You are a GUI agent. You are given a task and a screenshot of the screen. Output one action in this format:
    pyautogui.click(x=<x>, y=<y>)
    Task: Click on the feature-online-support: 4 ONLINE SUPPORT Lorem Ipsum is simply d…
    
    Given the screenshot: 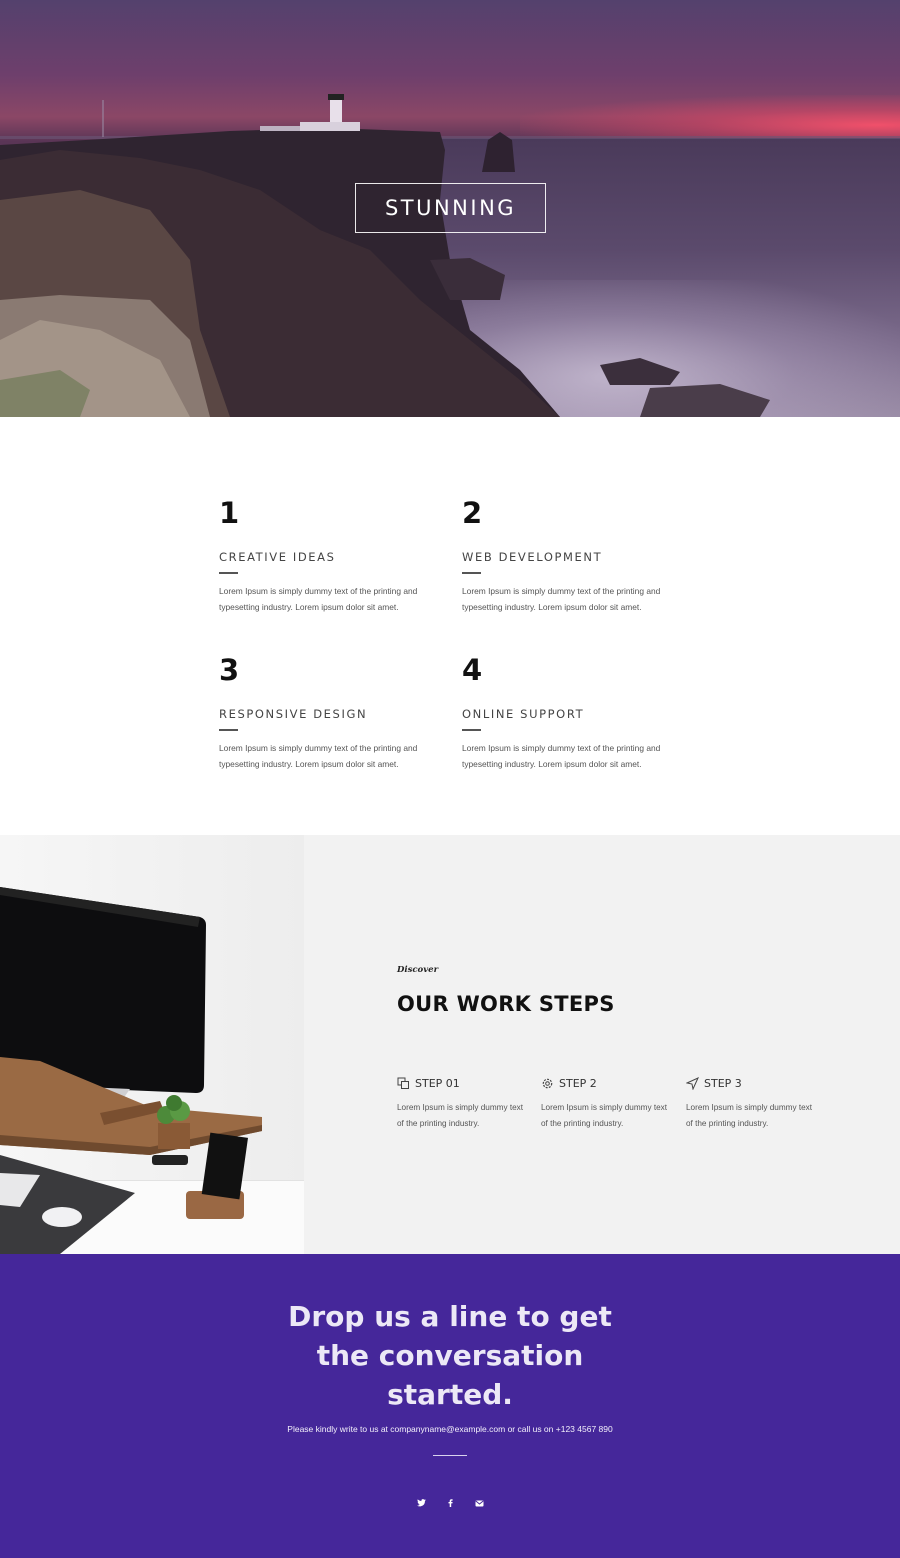 What is the action you would take?
    pyautogui.click(x=569, y=713)
    